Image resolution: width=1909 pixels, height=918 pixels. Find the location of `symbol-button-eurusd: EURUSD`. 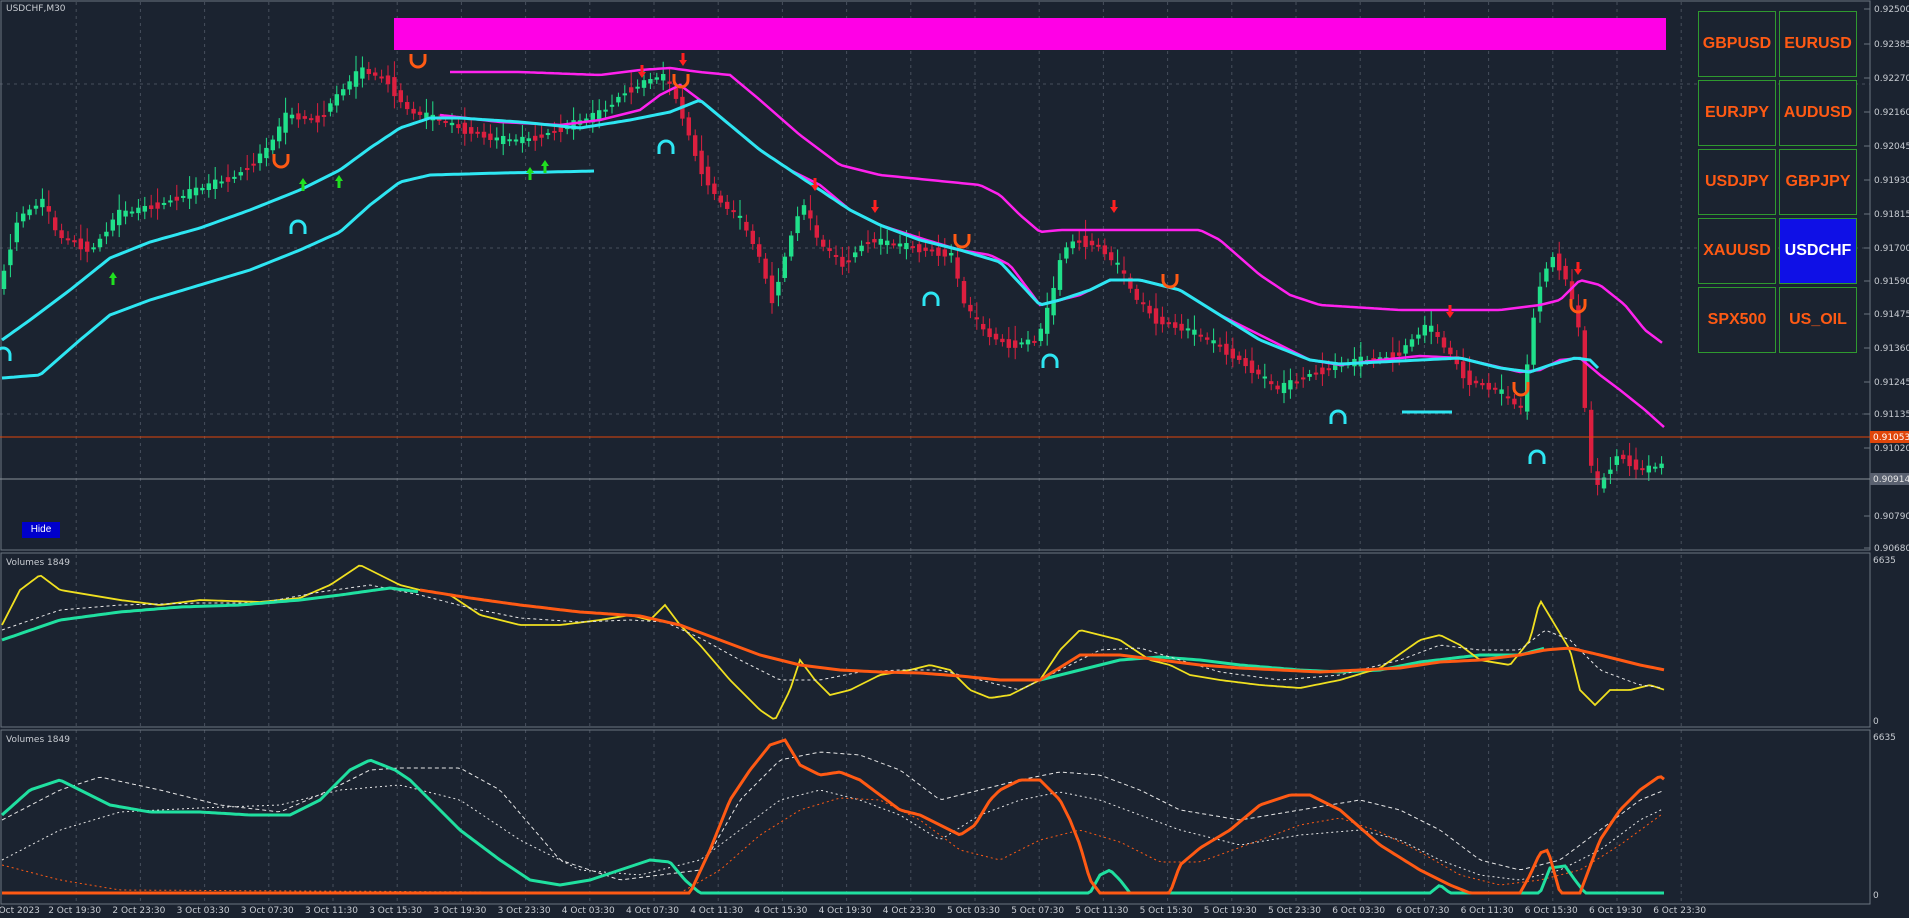

symbol-button-eurusd: EURUSD is located at coordinates (1818, 44).